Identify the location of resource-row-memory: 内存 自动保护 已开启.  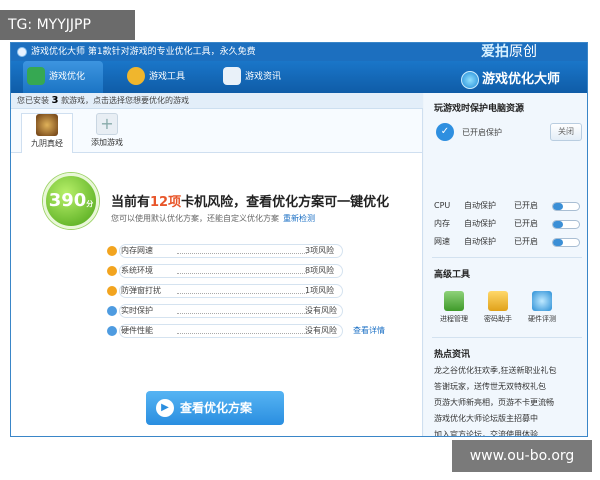
(509, 224).